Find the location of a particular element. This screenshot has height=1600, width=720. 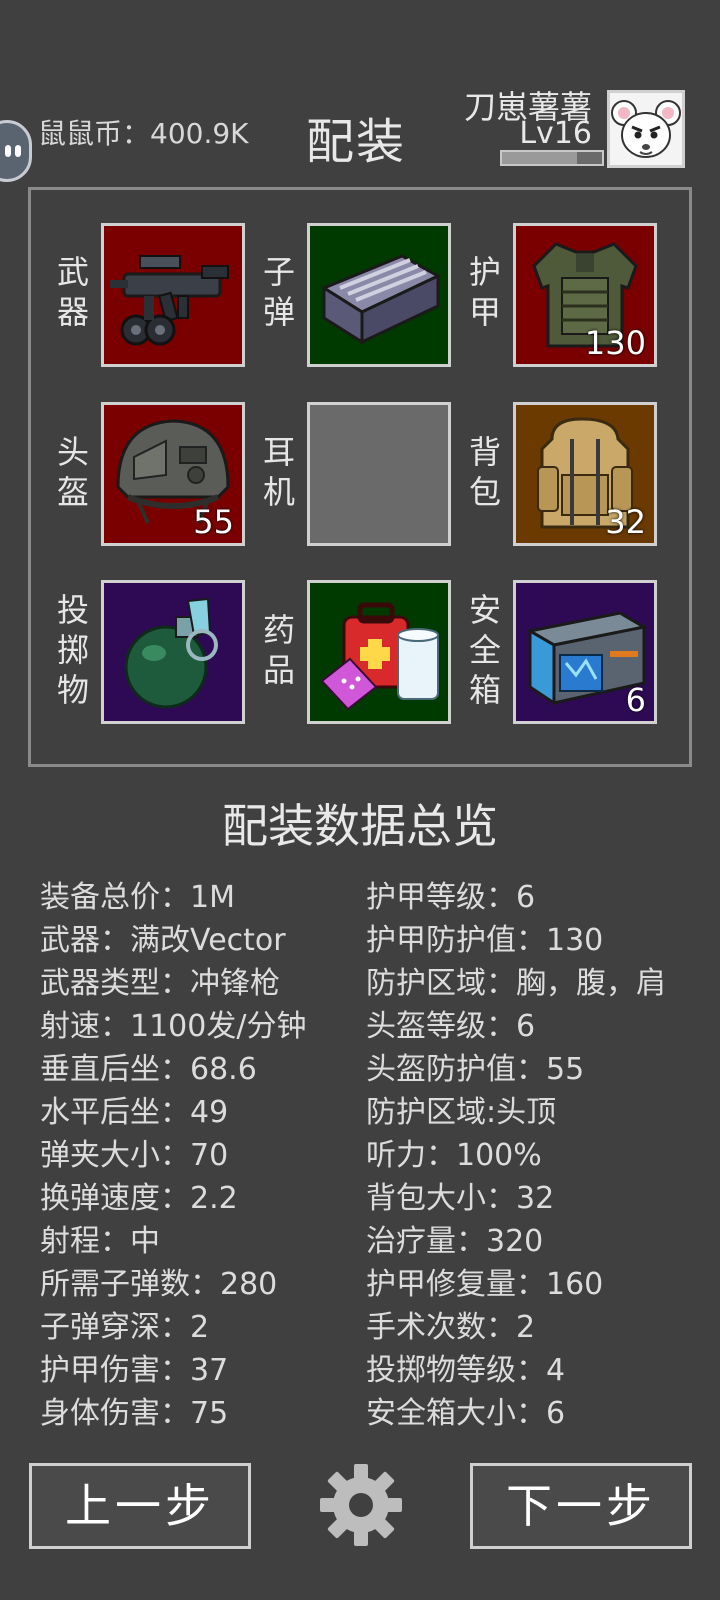

gear-icon is located at coordinates (361, 1505).